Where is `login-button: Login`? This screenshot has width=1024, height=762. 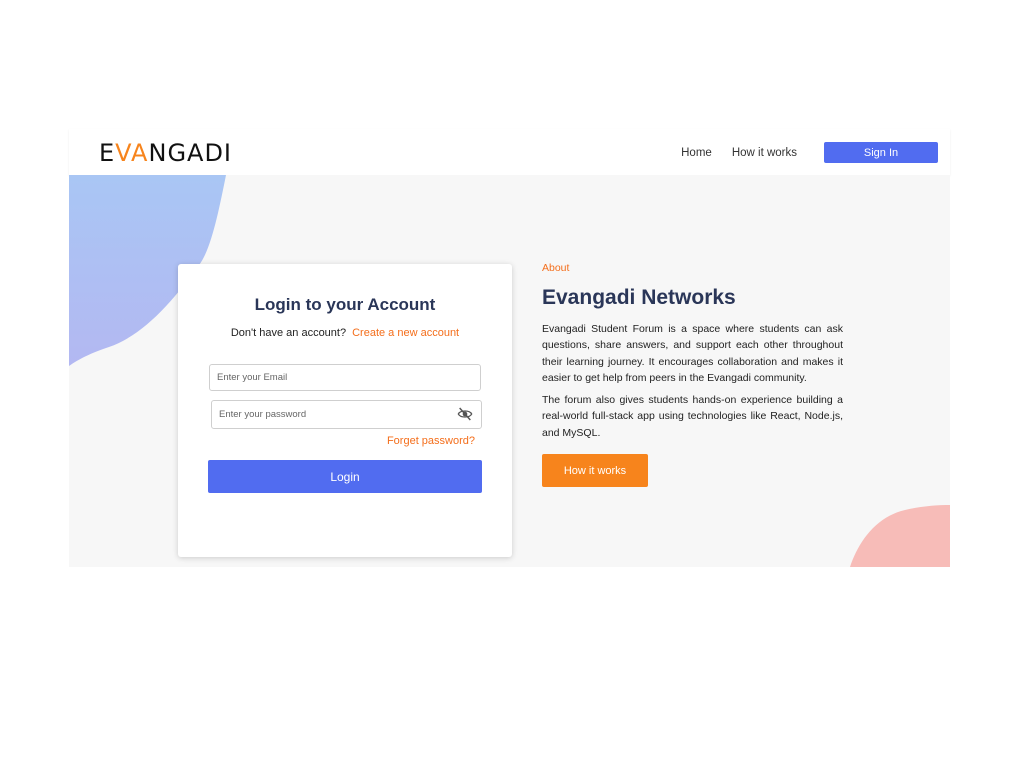
login-button: Login is located at coordinates (345, 476).